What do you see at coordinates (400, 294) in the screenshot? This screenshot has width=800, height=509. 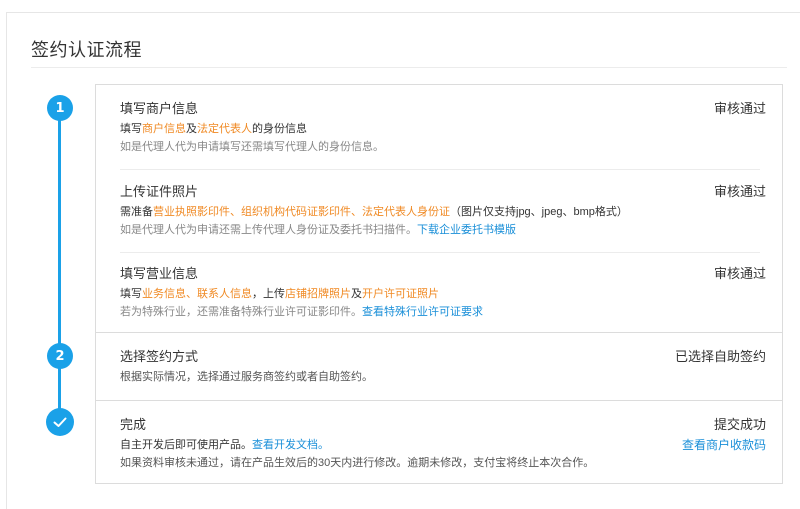 I see `account-permit-highlight: 开户许可证照片` at bounding box center [400, 294].